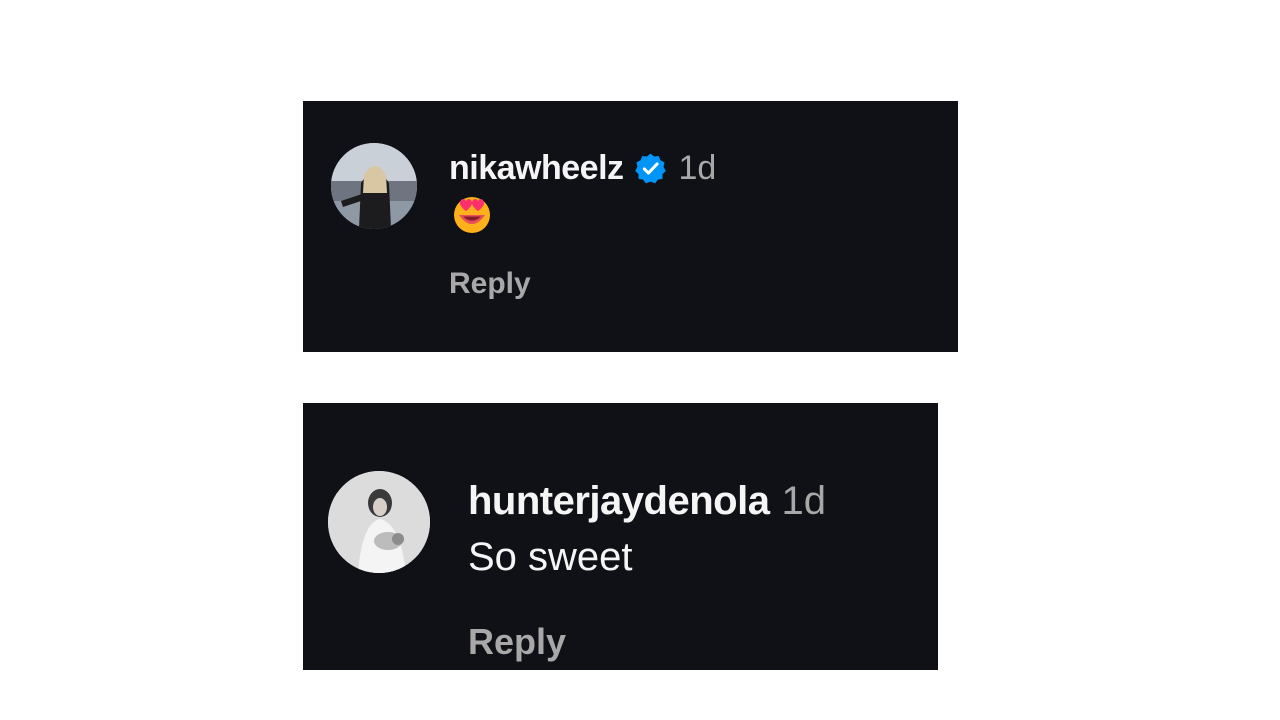 This screenshot has height=720, width=1280. Describe the element at coordinates (619, 501) in the screenshot. I see `username: hunterjaydenola` at that location.